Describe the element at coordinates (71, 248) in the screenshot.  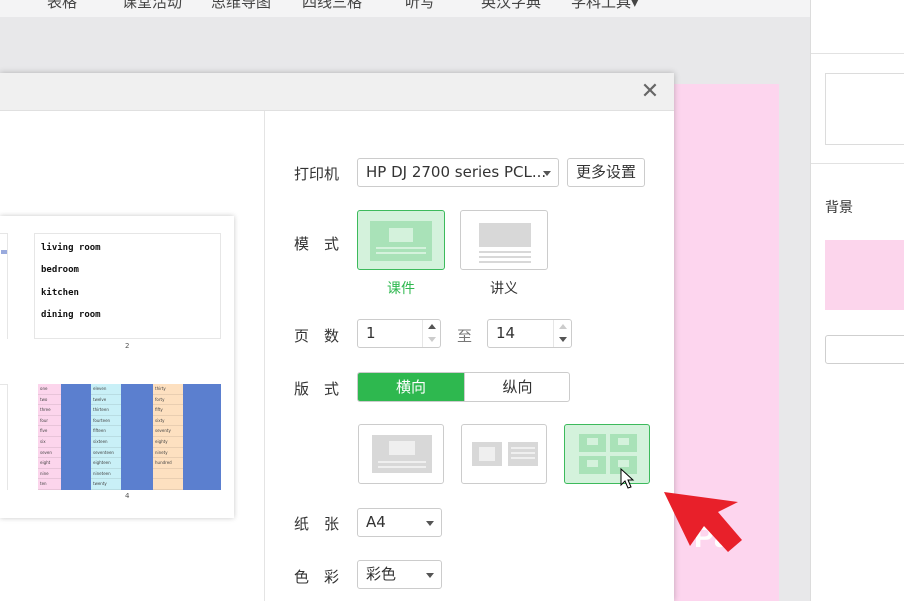
I see `preview-word: living room` at that location.